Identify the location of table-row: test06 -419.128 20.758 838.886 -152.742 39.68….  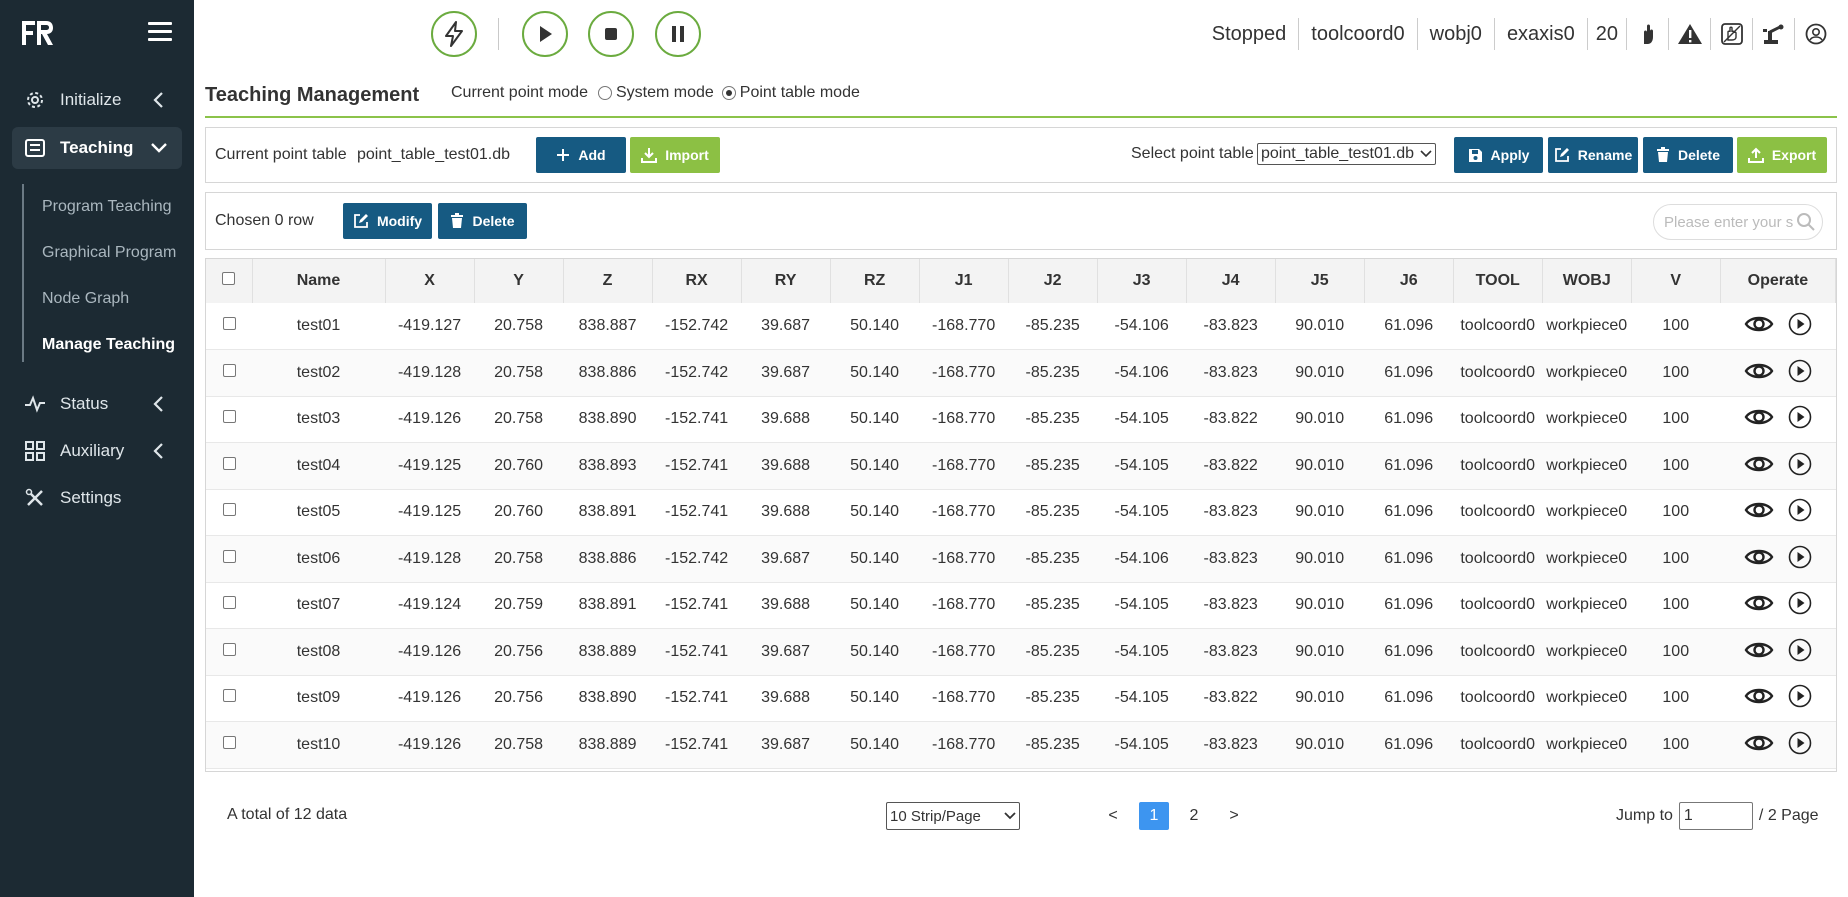
(1021, 559).